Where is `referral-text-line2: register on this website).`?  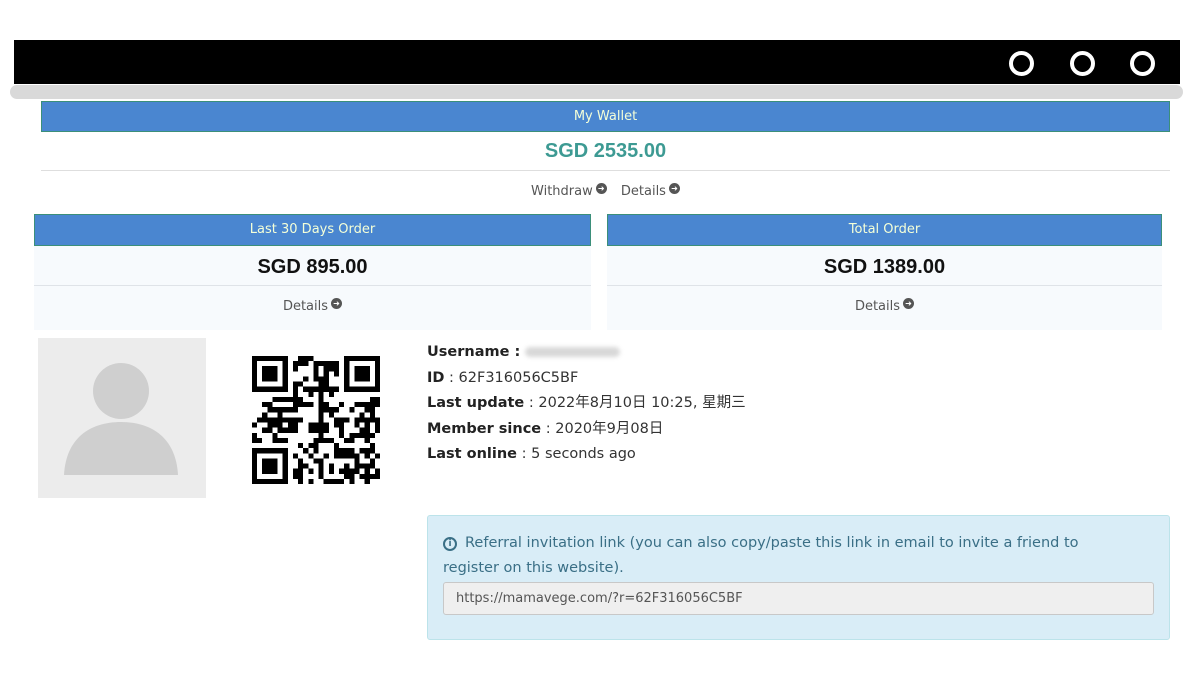
referral-text-line2: register on this website). is located at coordinates (533, 568).